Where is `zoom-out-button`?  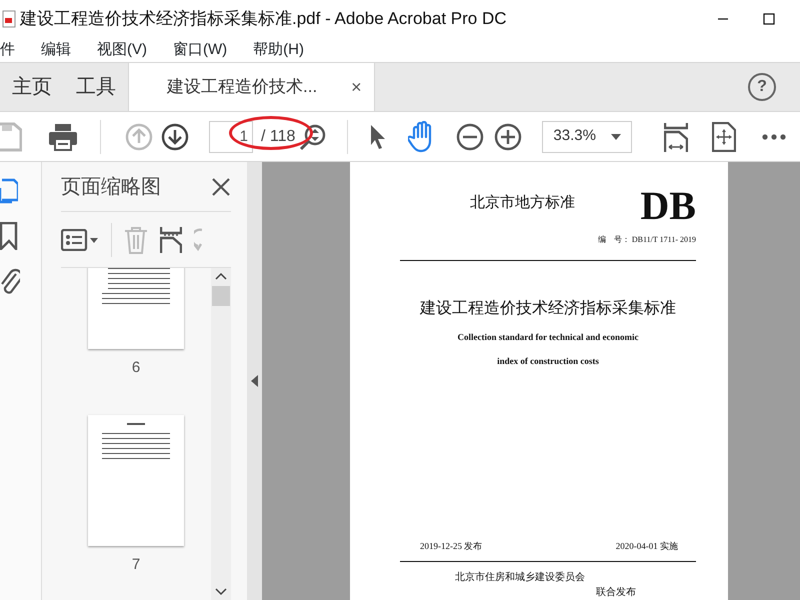 zoom-out-button is located at coordinates (470, 136).